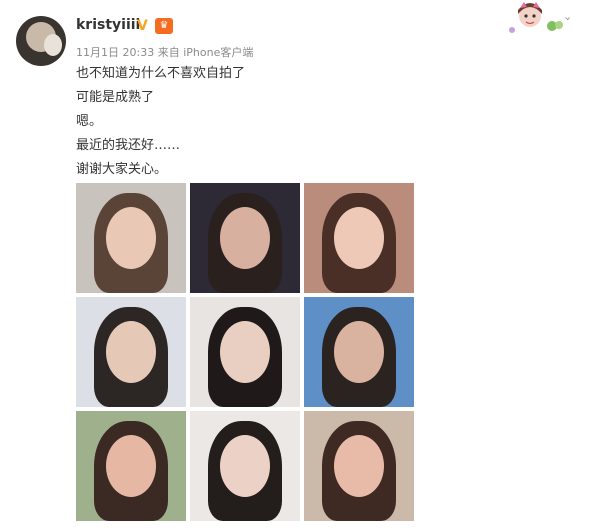 Image resolution: width=590 pixels, height=528 pixels. I want to click on verified-v-icon: V, so click(144, 26).